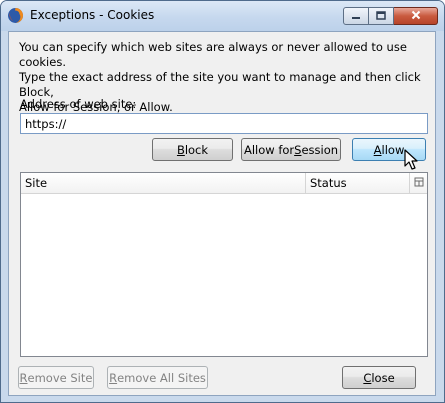  I want to click on caption-buttons, so click(390, 16).